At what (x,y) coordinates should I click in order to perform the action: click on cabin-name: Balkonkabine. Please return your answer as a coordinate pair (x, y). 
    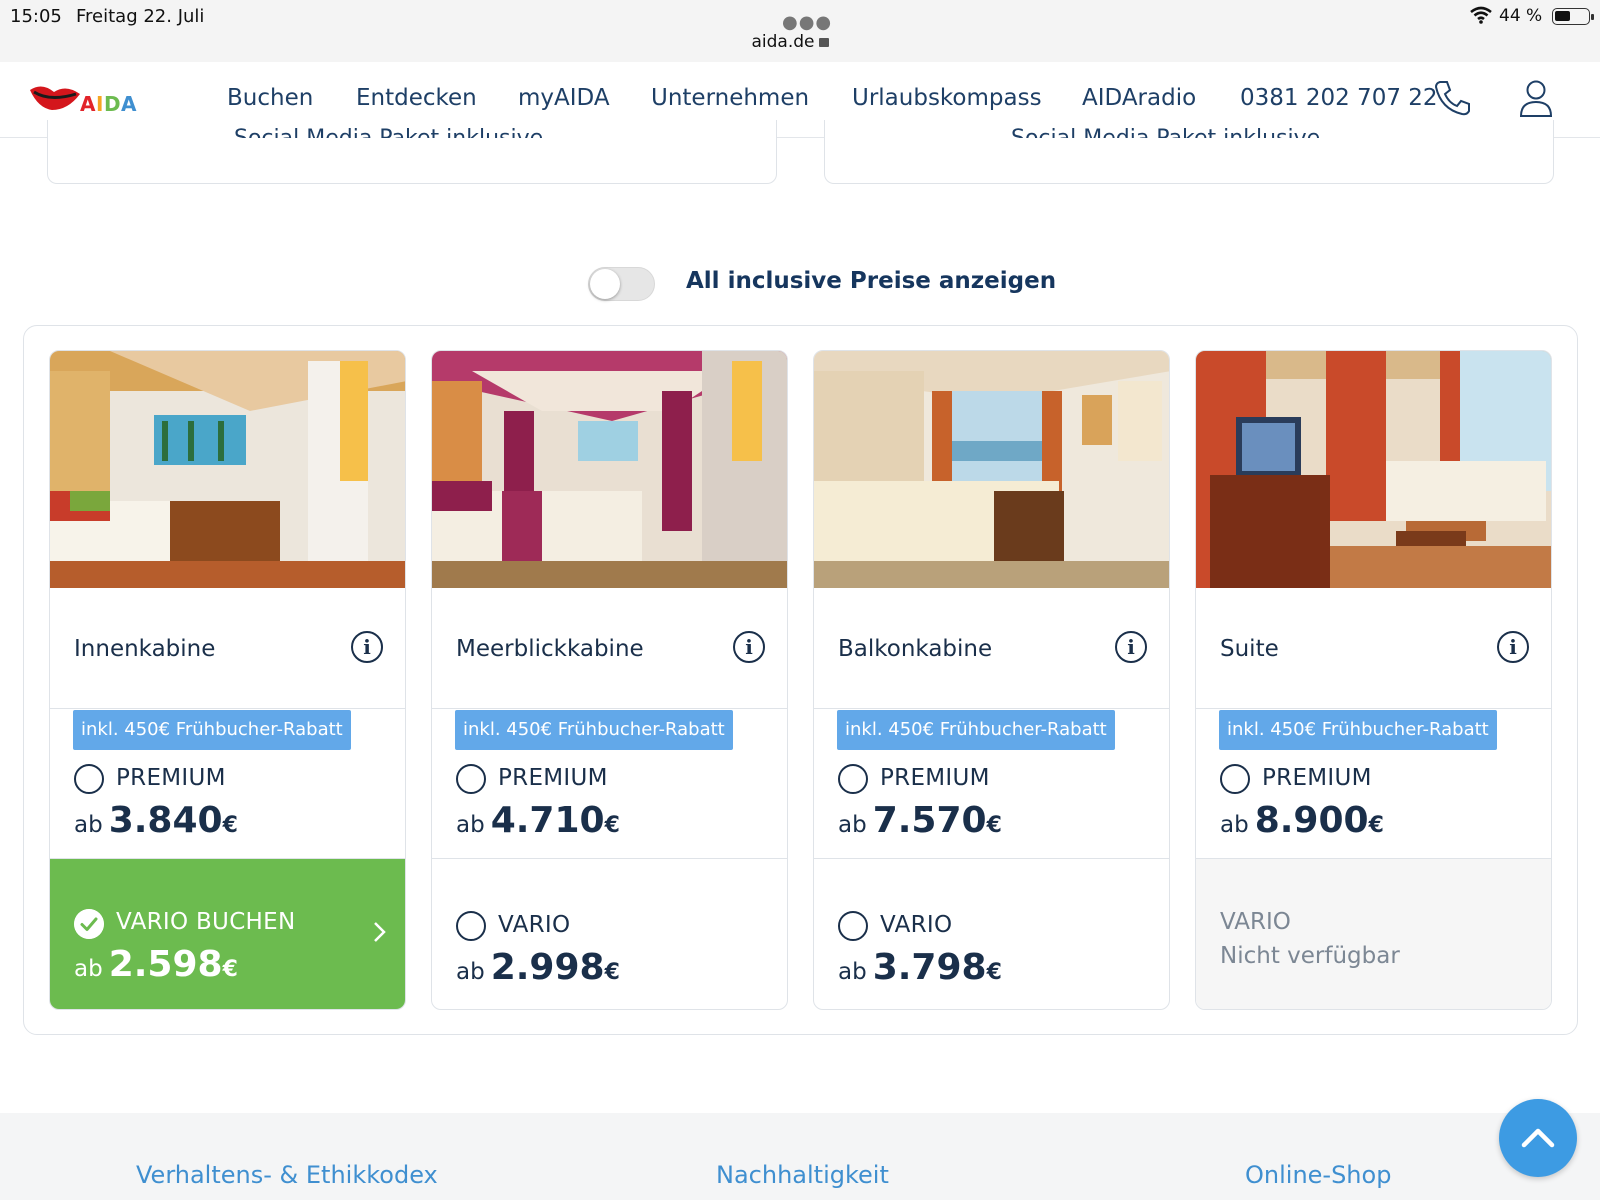
    Looking at the image, I should click on (915, 649).